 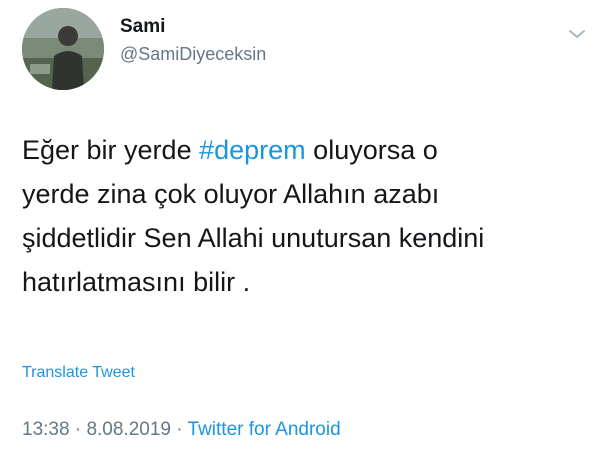 I want to click on tweet-source-link: Twitter for Android, so click(x=264, y=429).